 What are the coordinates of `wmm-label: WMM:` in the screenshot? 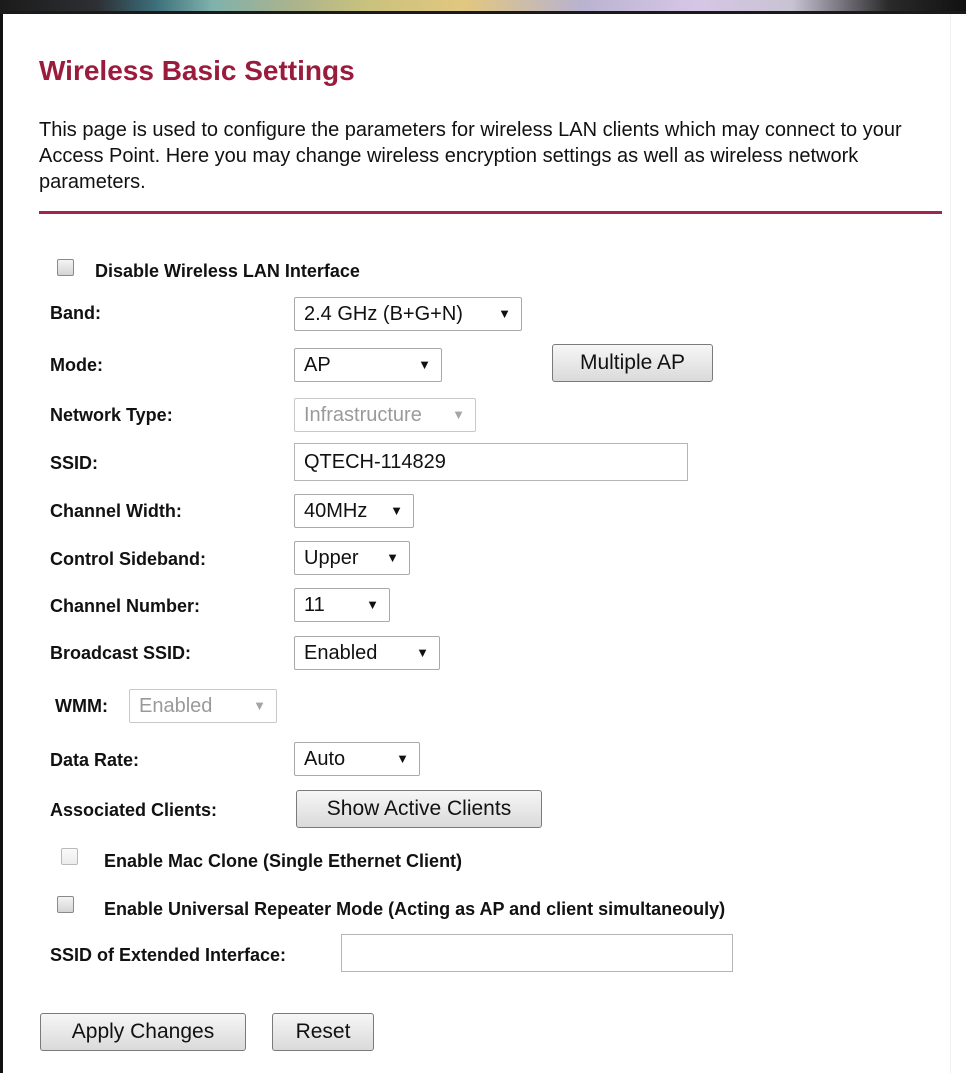 It's located at (81, 706).